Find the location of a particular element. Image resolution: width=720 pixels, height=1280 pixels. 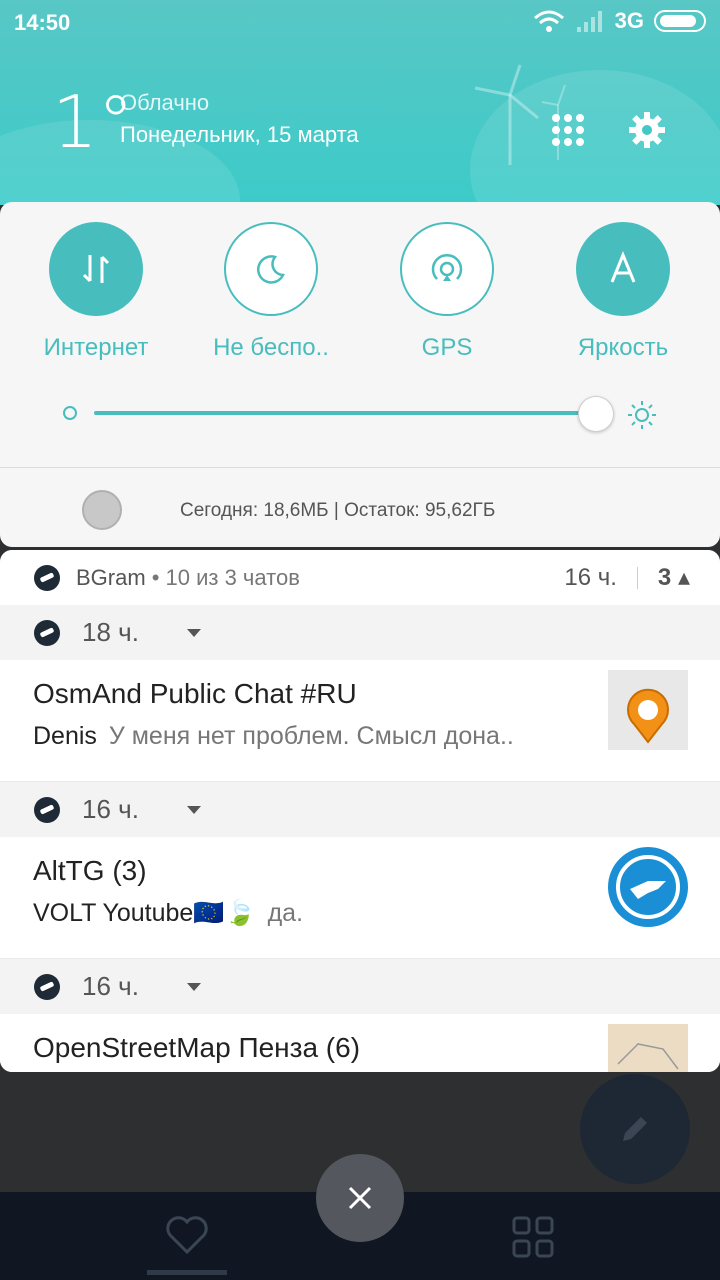

toggle-gps: GPS is located at coordinates (447, 292).